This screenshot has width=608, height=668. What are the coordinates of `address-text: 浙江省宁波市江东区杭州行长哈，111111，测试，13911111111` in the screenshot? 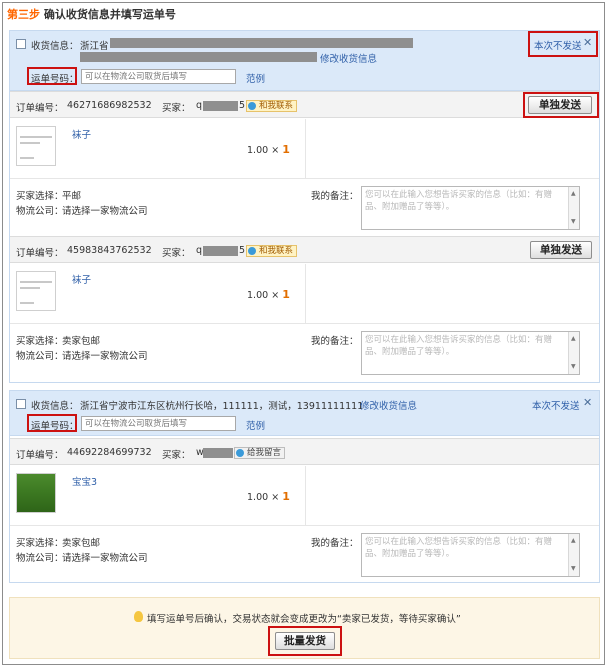 It's located at (222, 406).